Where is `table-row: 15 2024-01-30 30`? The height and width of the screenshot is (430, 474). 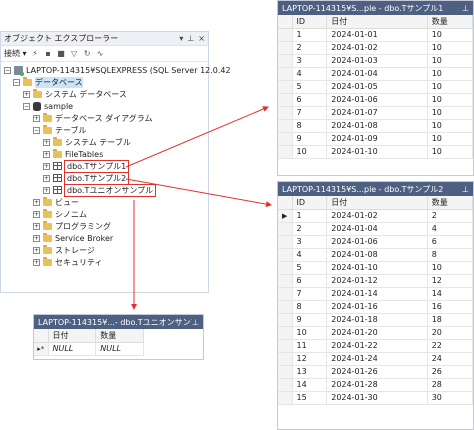
table-row: 15 2024-01-30 30 is located at coordinates (375, 398).